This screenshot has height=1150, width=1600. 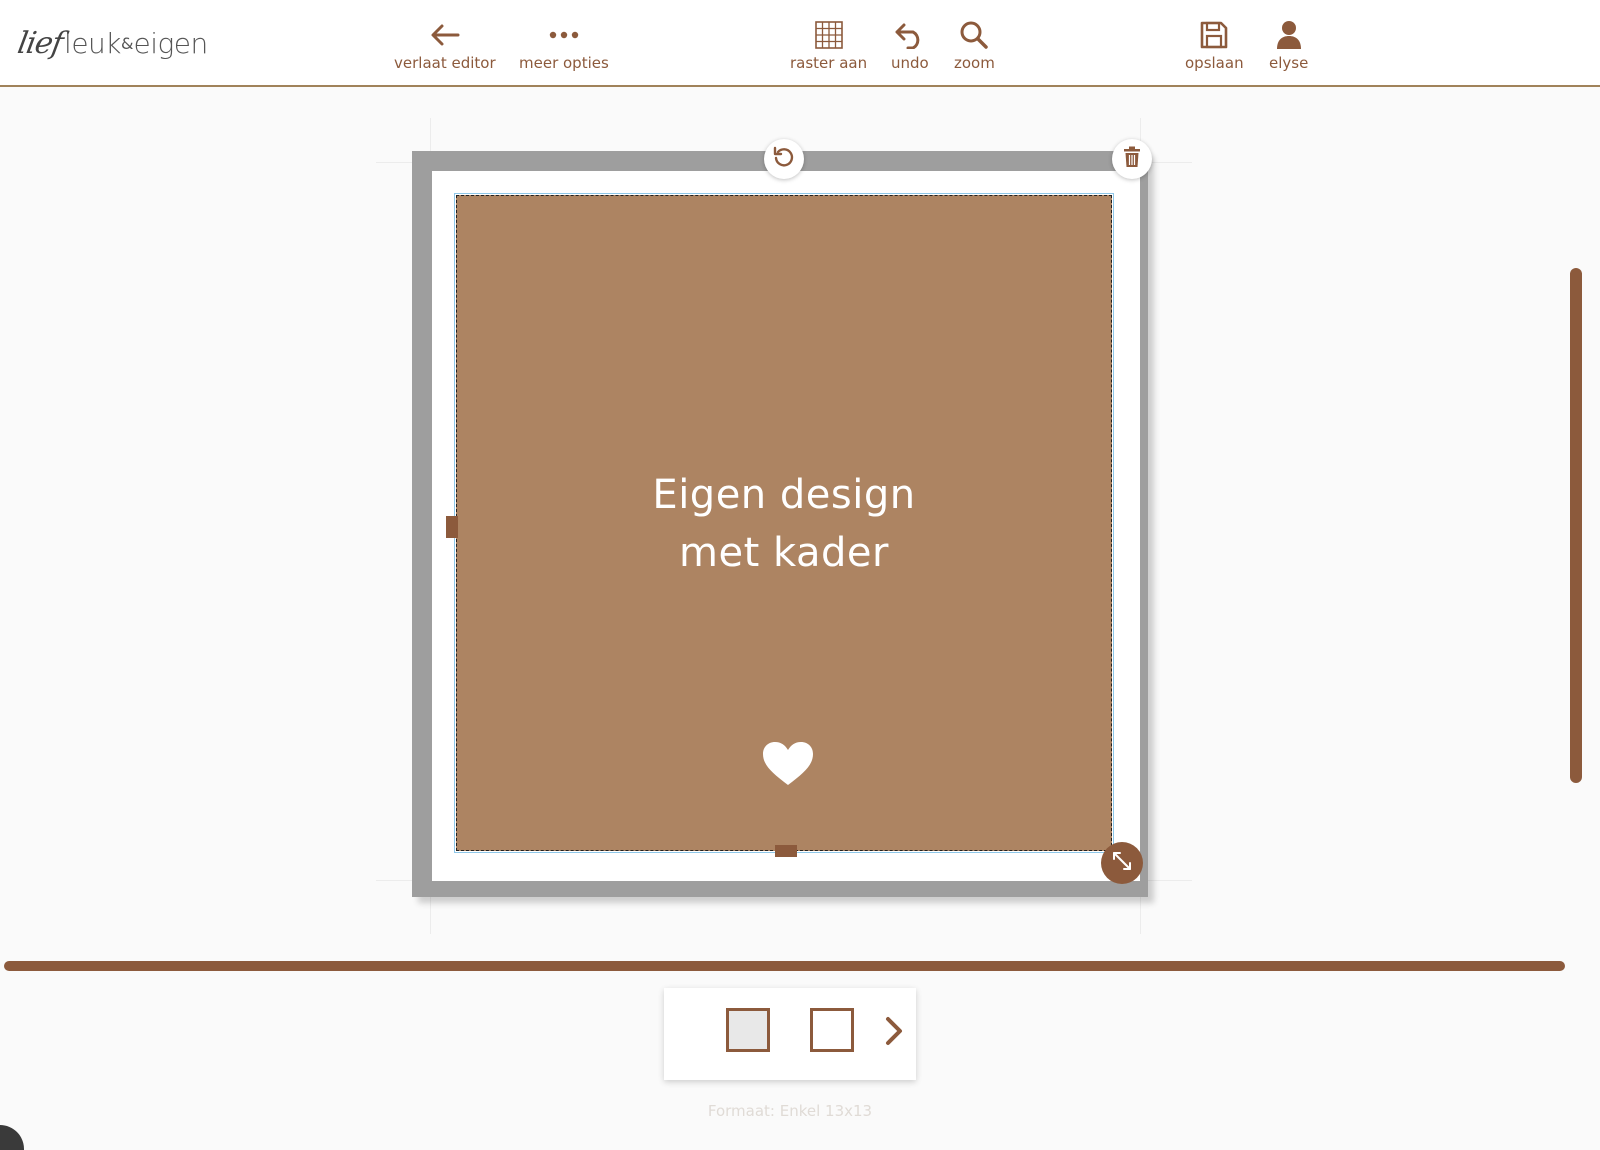 What do you see at coordinates (1214, 35) in the screenshot?
I see `save-icon` at bounding box center [1214, 35].